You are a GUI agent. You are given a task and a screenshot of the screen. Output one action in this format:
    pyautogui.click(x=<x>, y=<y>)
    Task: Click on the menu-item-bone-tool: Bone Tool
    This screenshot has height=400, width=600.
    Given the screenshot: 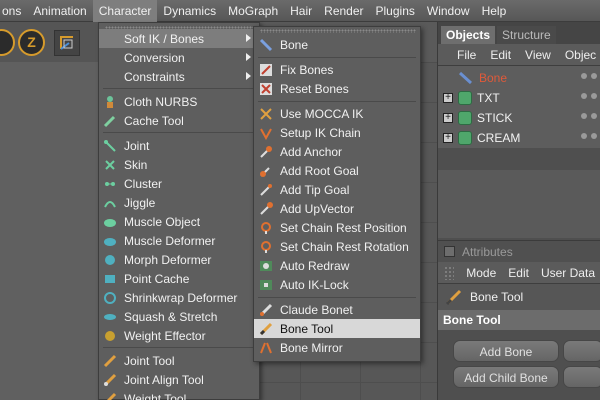 What is the action you would take?
    pyautogui.click(x=337, y=328)
    